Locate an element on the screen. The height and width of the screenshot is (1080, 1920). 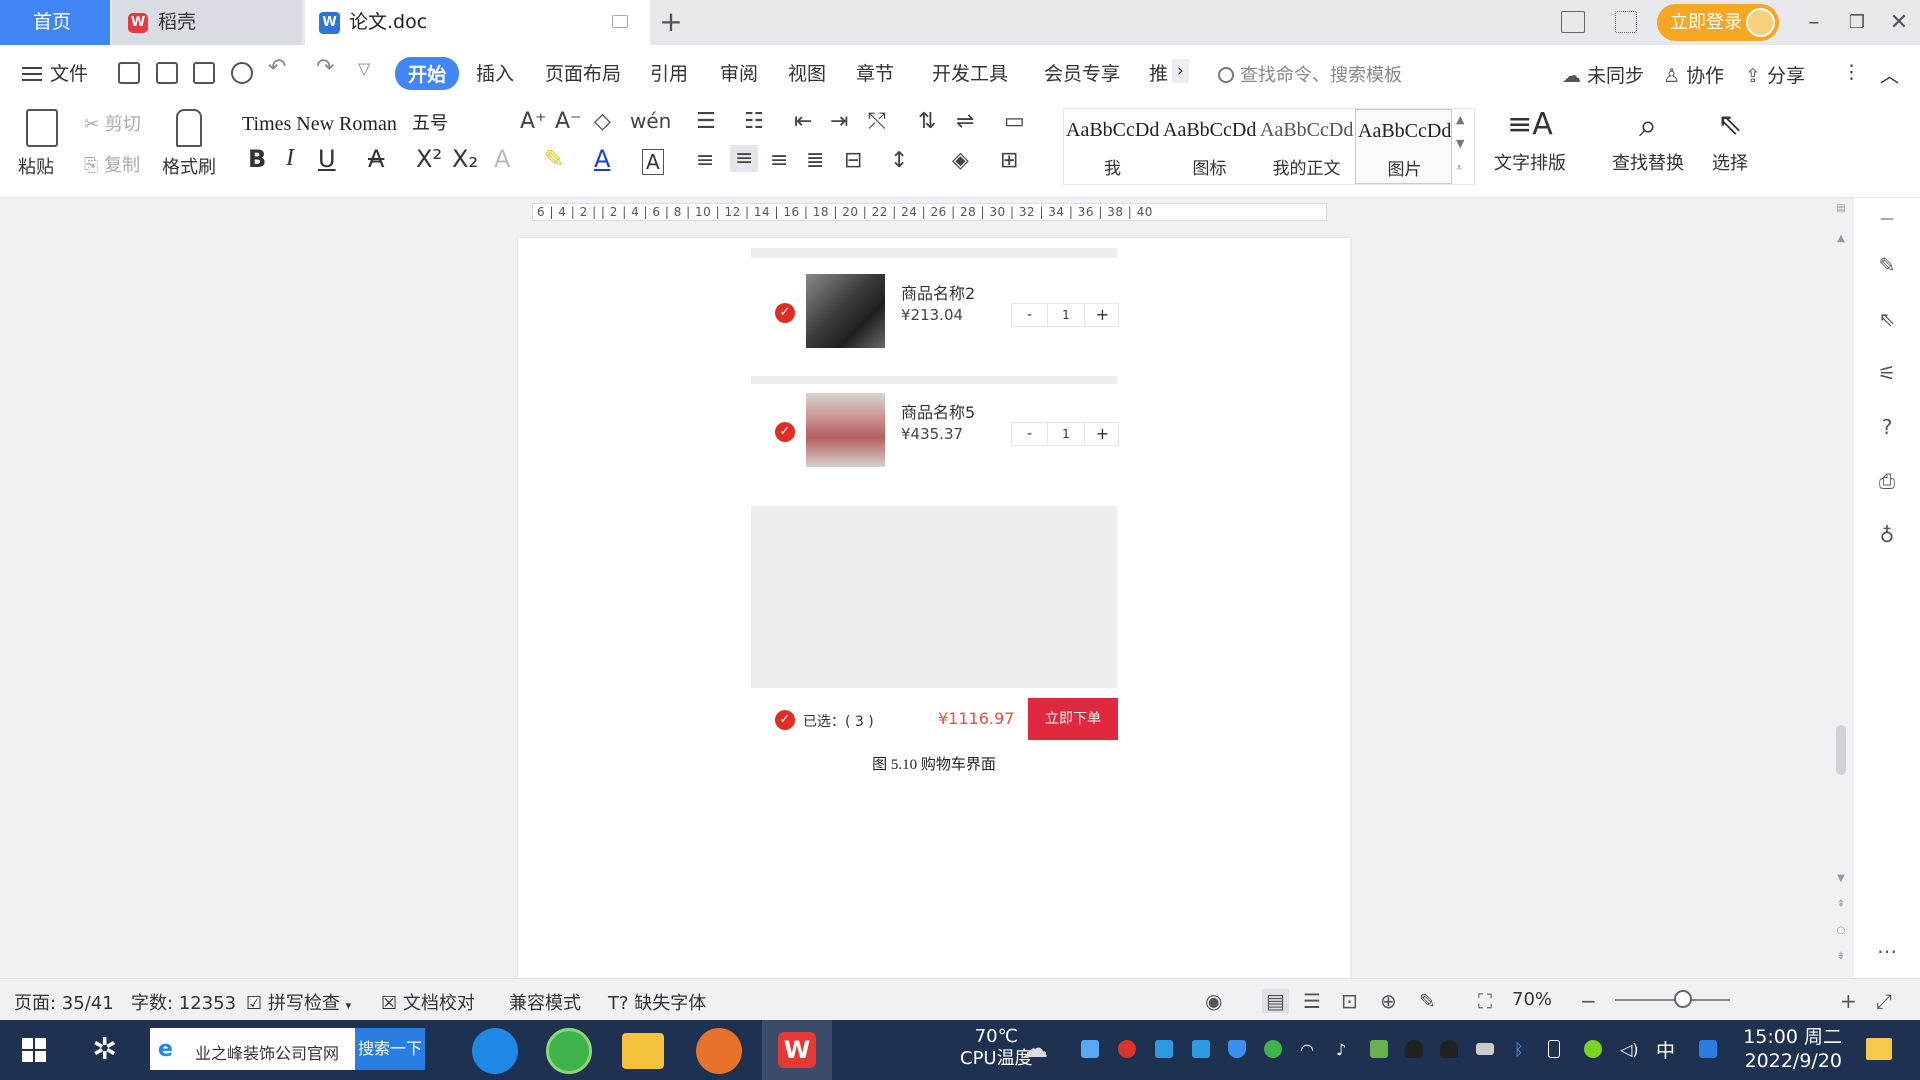
web-view-icon: ⊕ is located at coordinates (1388, 1001).